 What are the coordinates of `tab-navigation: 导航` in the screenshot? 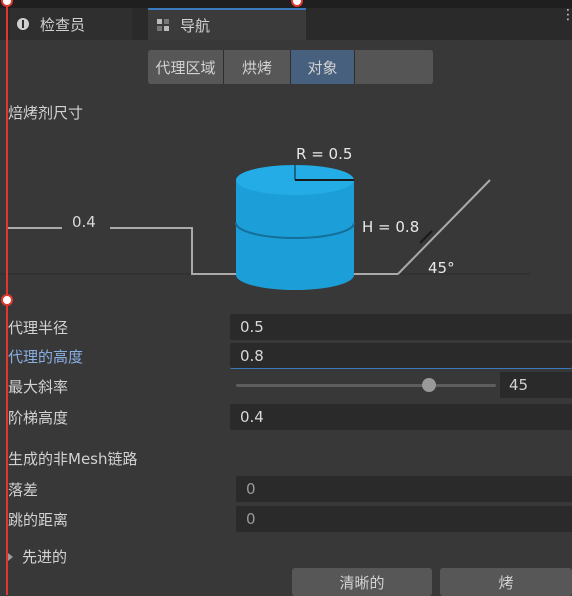 It's located at (227, 24).